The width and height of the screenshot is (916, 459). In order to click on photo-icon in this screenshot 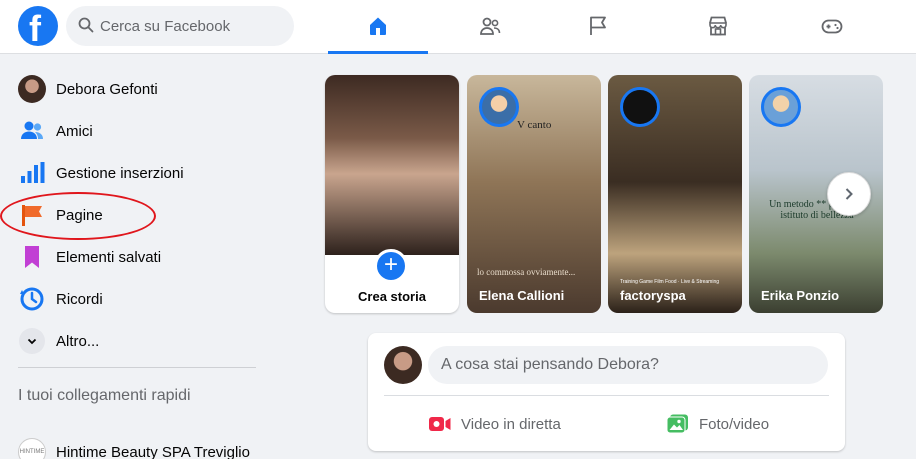, I will do `click(677, 424)`.